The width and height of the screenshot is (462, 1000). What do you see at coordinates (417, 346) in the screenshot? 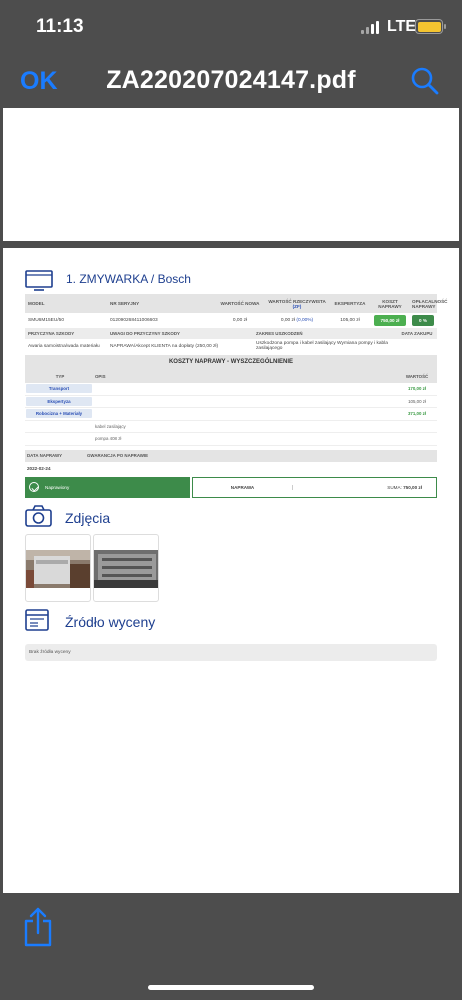
I see `purchase-date-value` at bounding box center [417, 346].